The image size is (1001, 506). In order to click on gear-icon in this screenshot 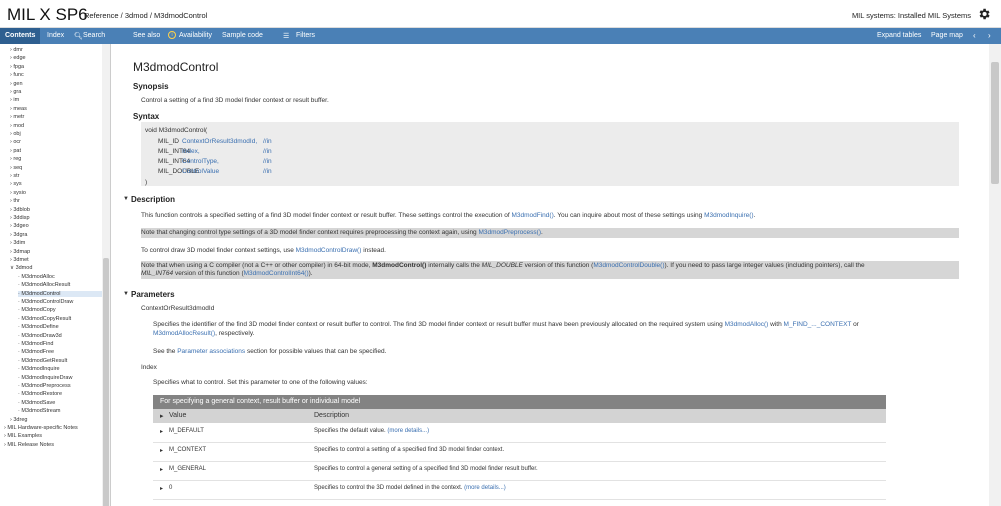, I will do `click(984, 14)`.